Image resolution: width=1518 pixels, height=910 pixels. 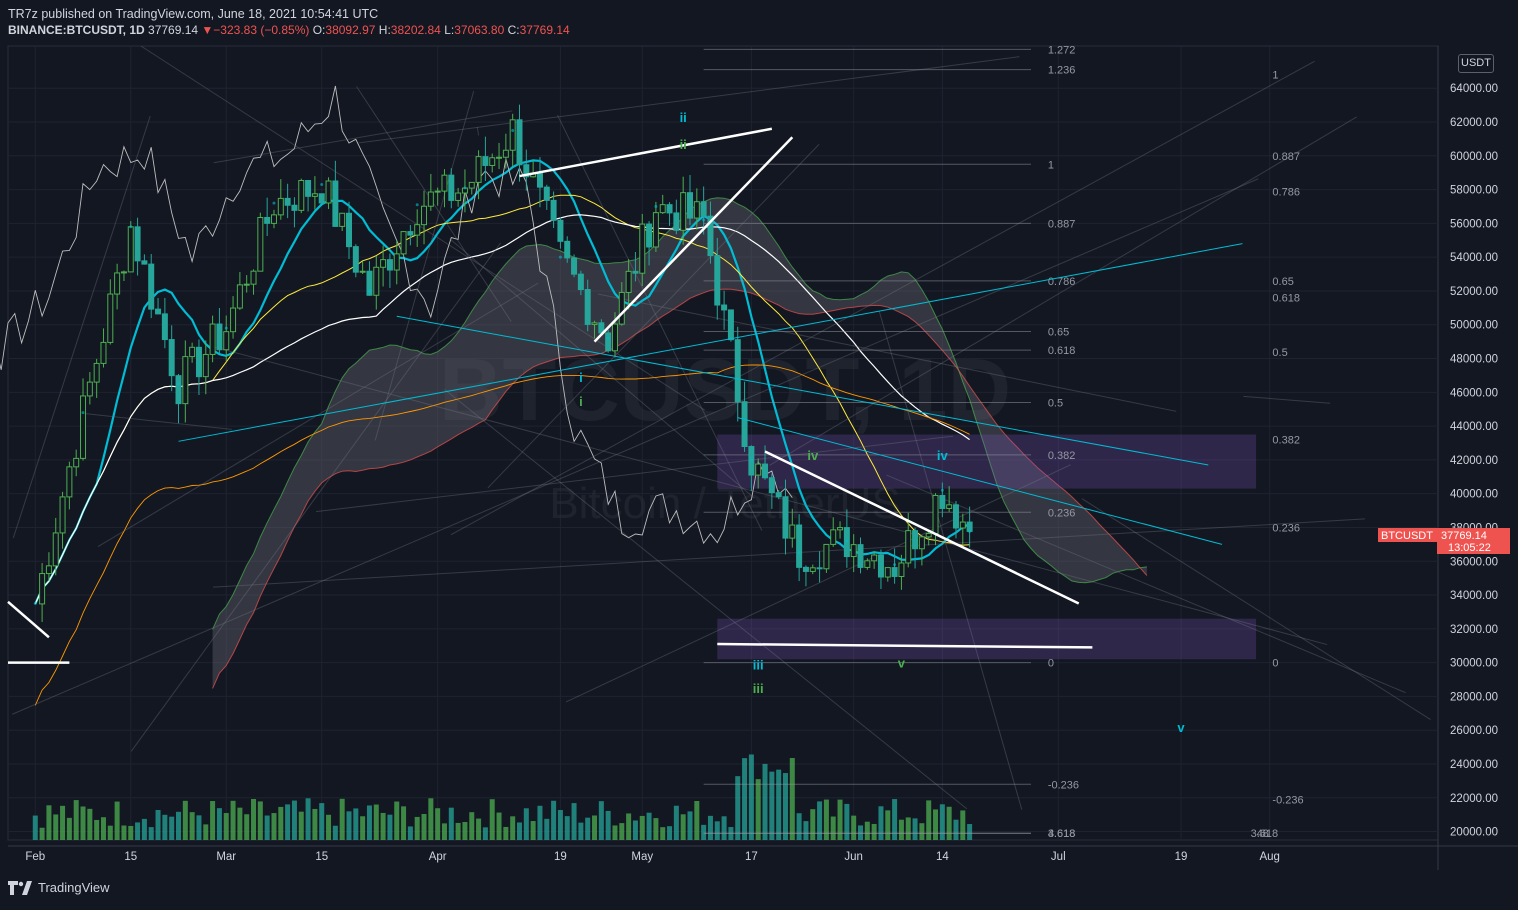 What do you see at coordinates (751, 857) in the screenshot?
I see `time-tick-label: 17` at bounding box center [751, 857].